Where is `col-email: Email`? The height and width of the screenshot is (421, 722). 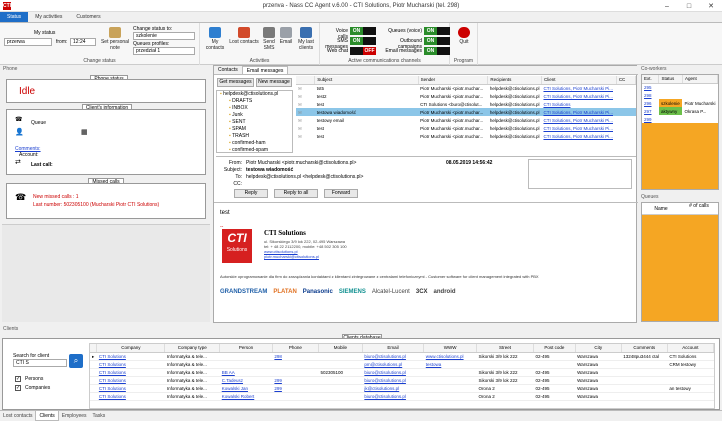
col-email: Email is located at coordinates (393, 348).